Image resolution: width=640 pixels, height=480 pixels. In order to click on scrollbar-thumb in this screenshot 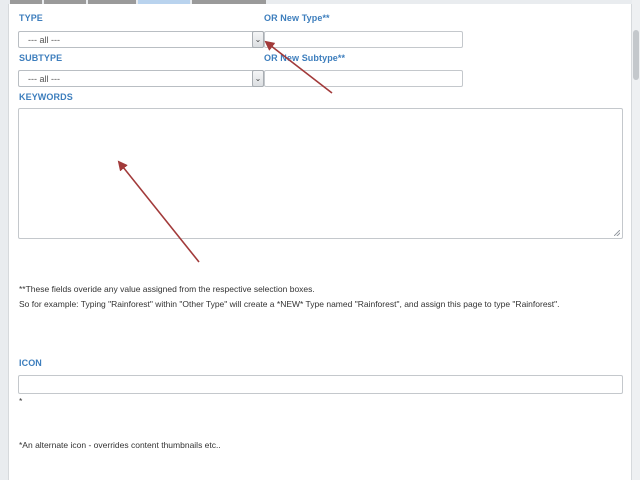, I will do `click(636, 55)`.